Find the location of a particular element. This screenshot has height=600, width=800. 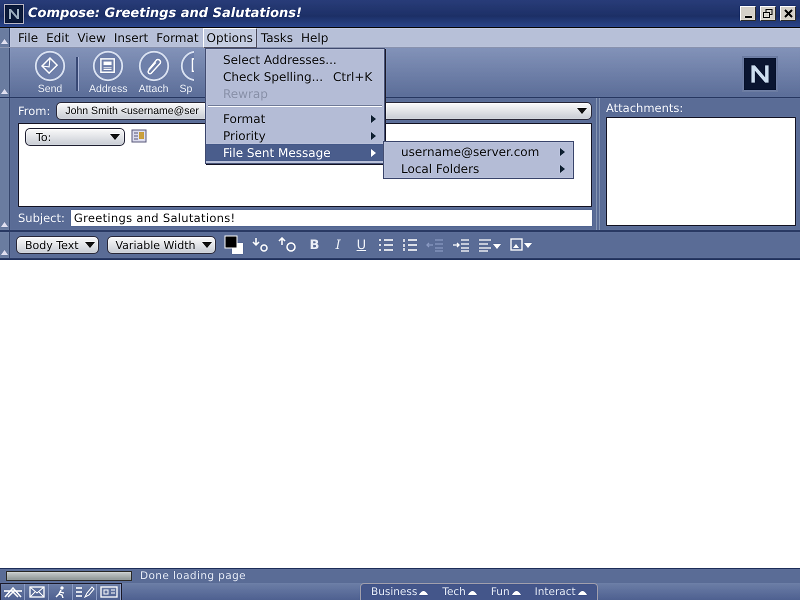

menu-item: Tasks is located at coordinates (277, 38).